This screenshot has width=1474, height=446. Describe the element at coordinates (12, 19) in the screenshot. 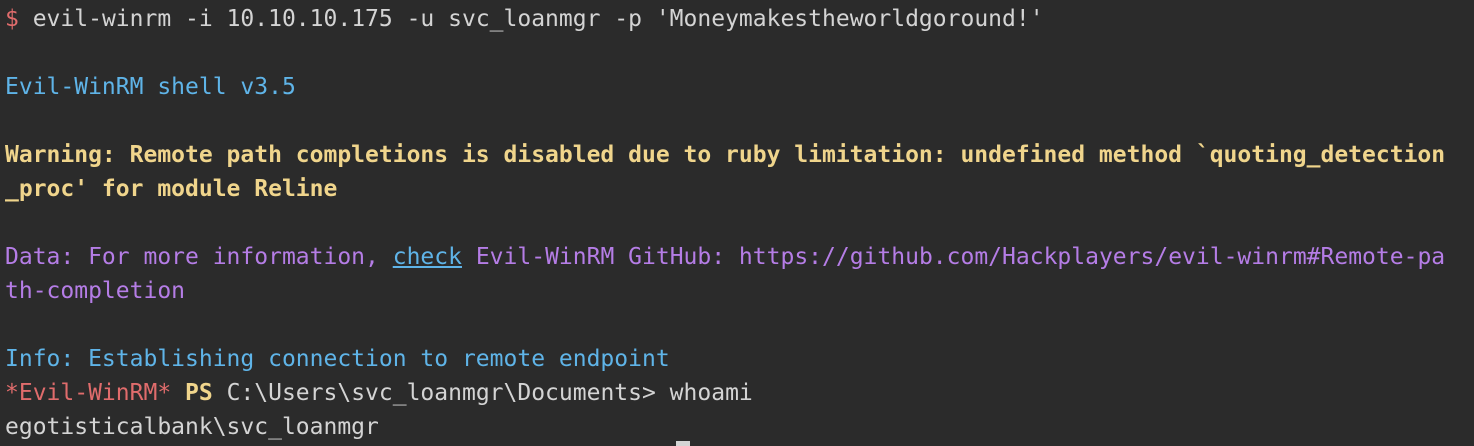

I see `shell-prompt-symbol: $` at that location.